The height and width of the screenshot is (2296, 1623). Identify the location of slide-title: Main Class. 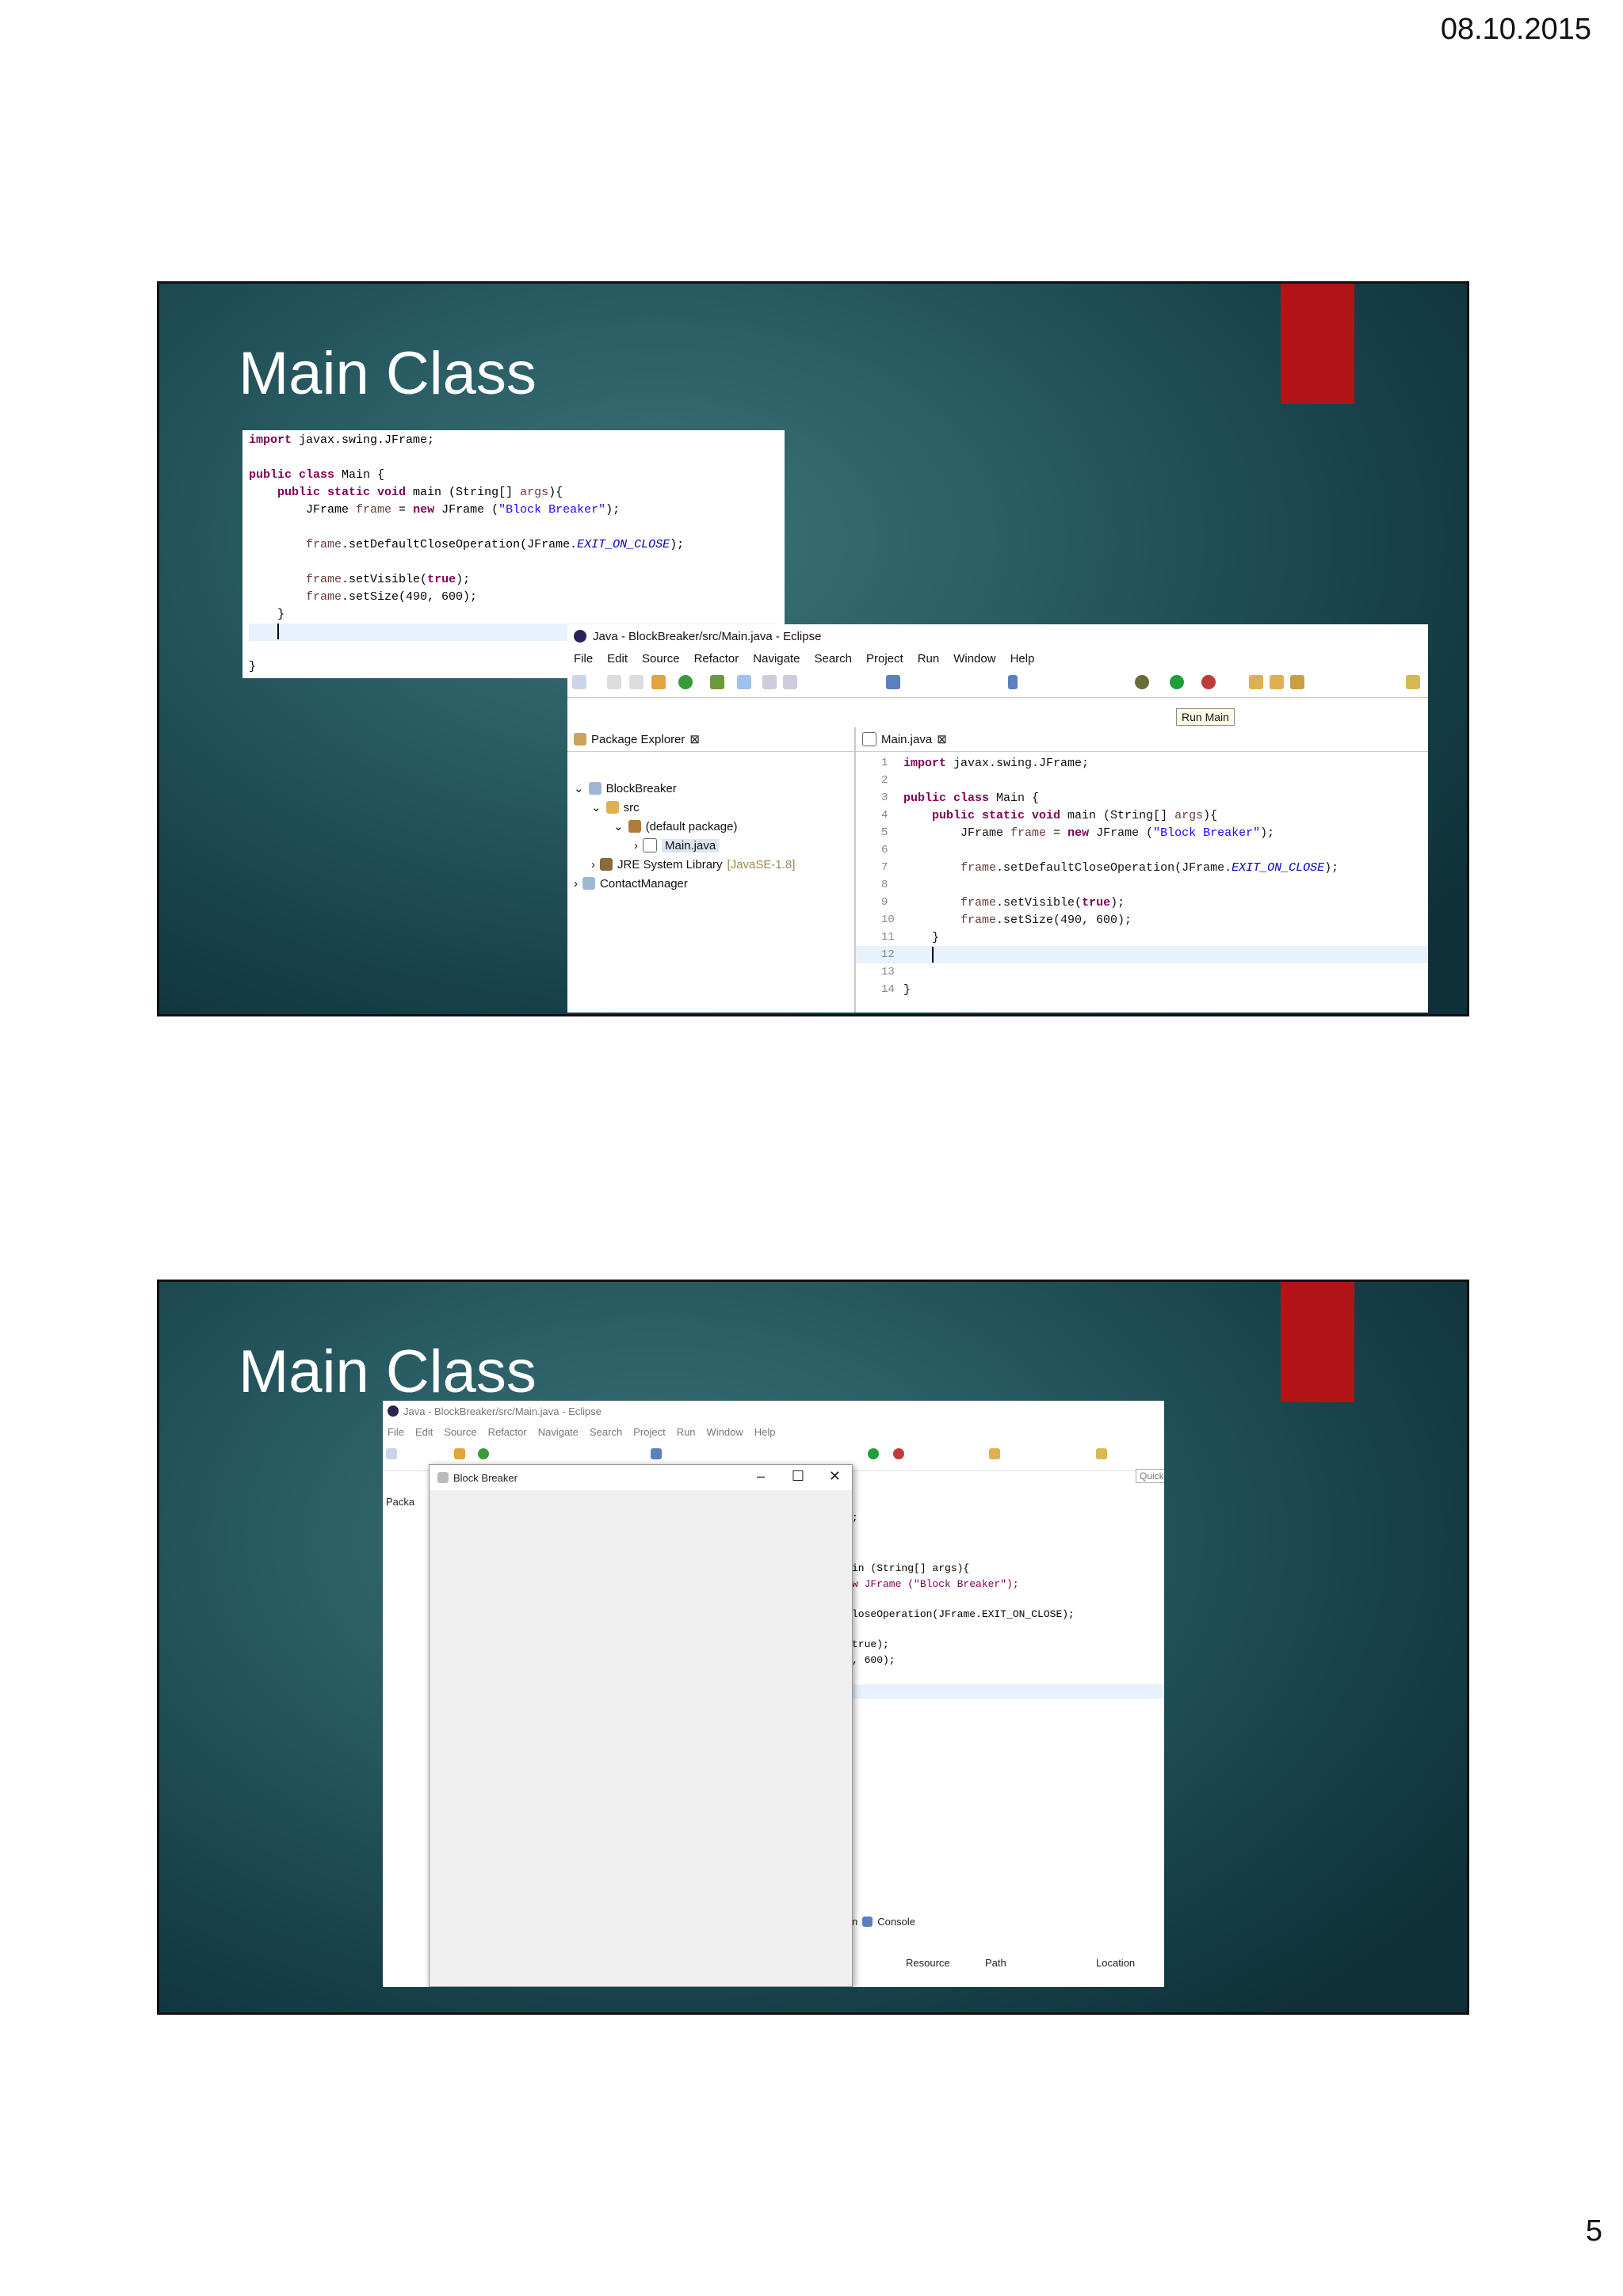
(388, 1371).